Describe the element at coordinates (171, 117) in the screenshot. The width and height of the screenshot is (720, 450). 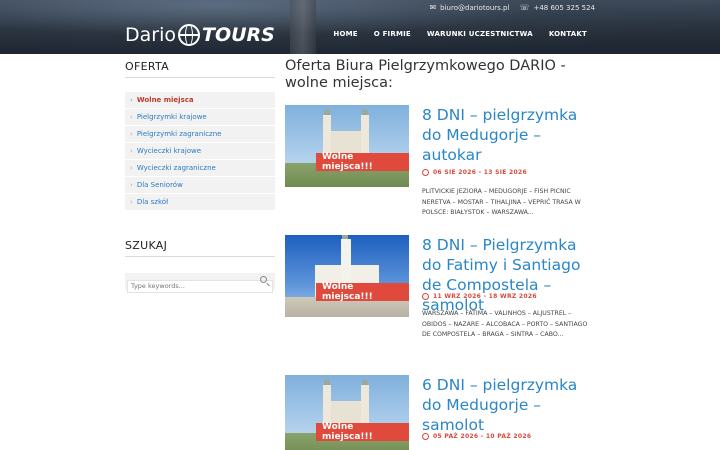
I see `sidebar-item-label: Pielgrzymki krajowe` at that location.